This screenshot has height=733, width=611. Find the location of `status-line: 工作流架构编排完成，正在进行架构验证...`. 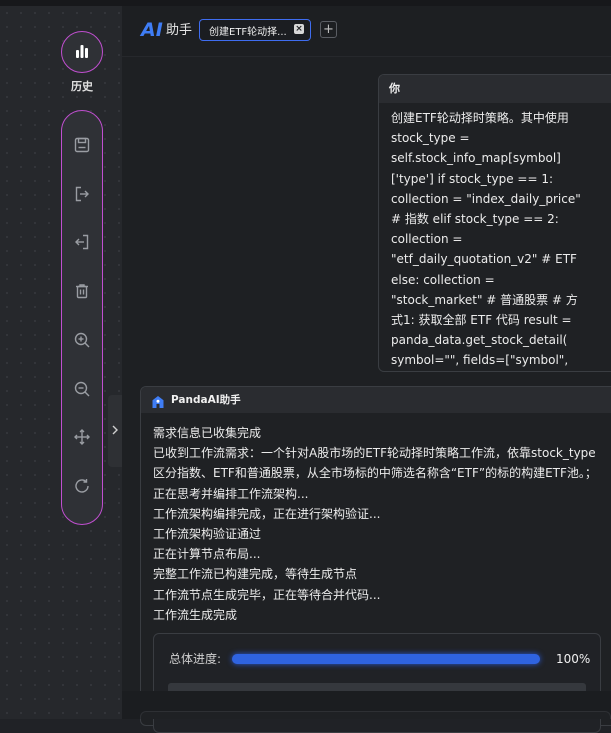

status-line: 工作流架构编排完成，正在进行架构验证... is located at coordinates (267, 513).